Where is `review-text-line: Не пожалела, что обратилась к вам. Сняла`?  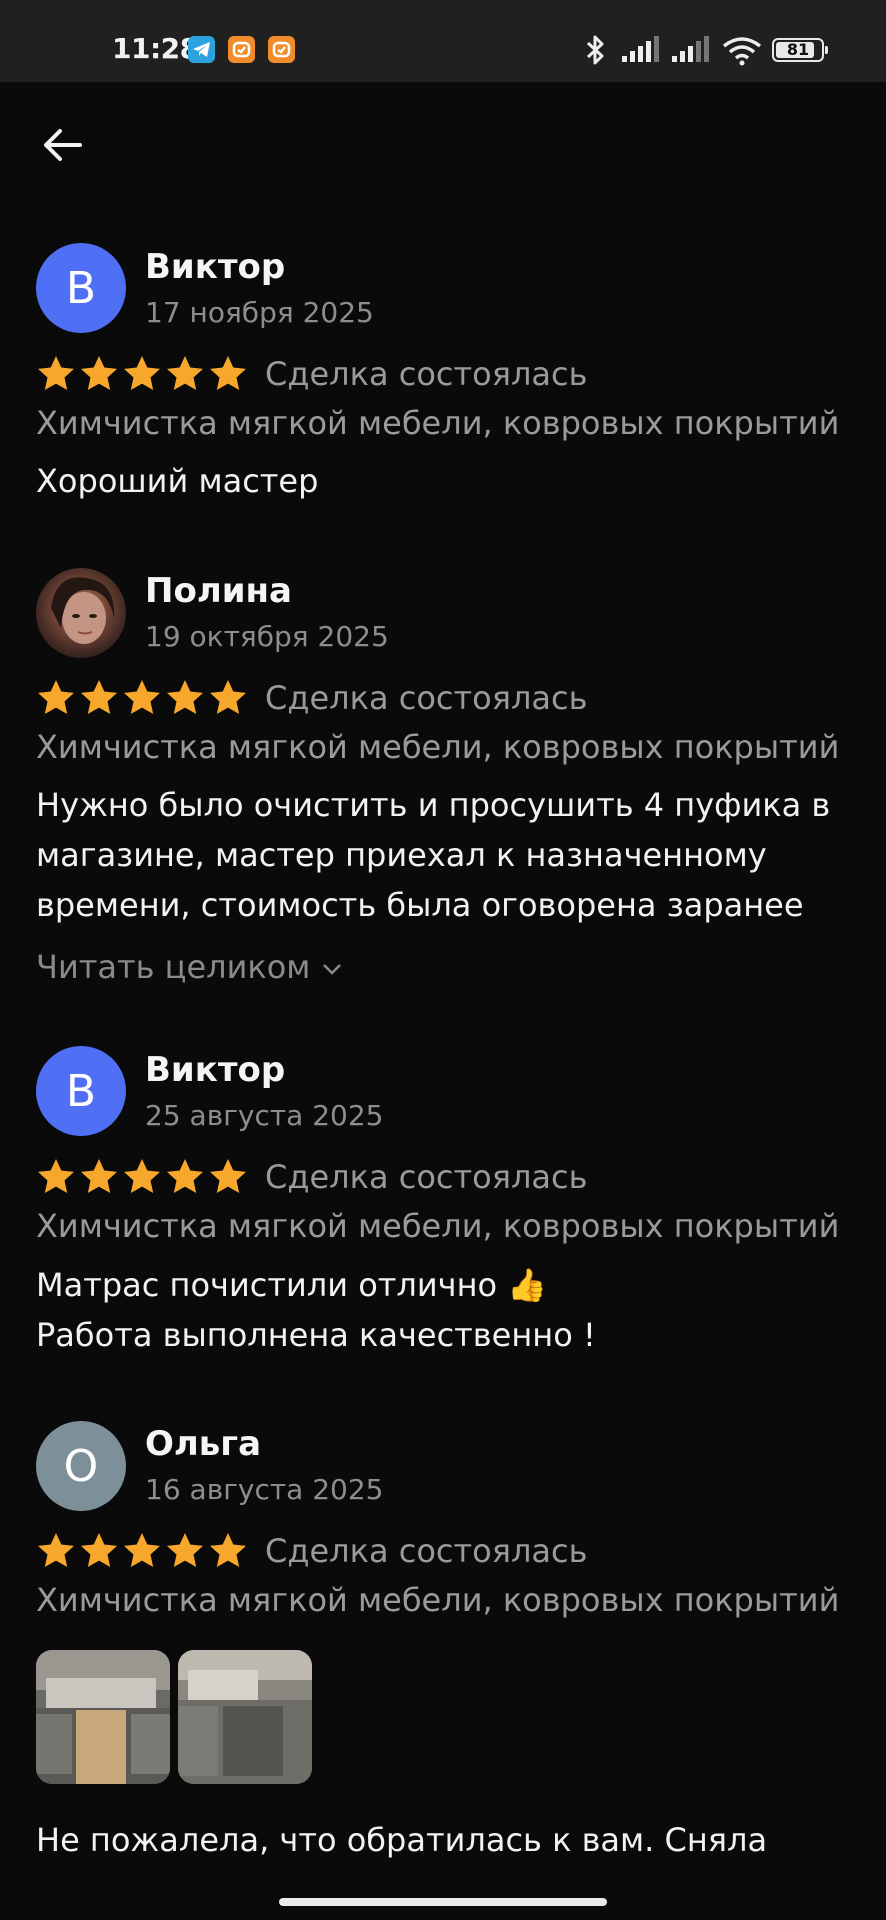
review-text-line: Не пожалела, что обратилась к вам. Сняла is located at coordinates (402, 1840).